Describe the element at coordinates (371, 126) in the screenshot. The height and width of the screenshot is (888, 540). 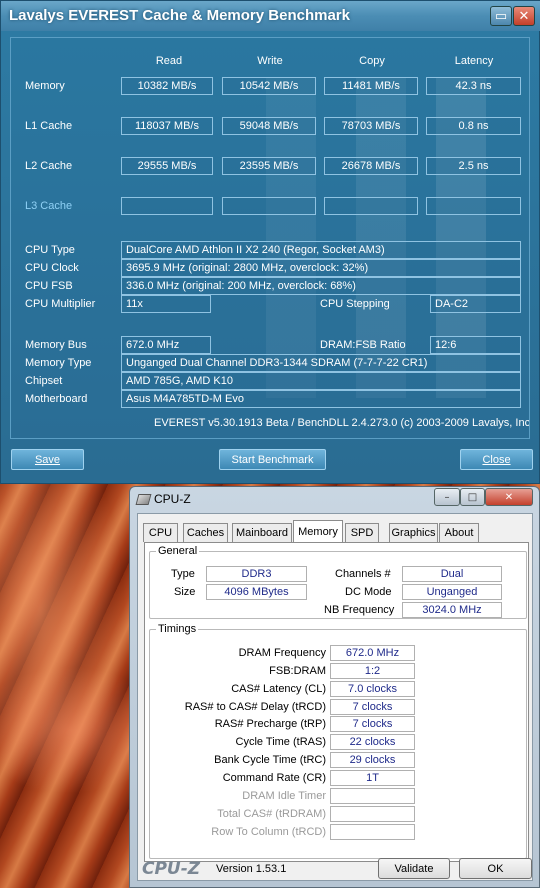
I see `l1-copy-value: 78703 MB/s` at that location.